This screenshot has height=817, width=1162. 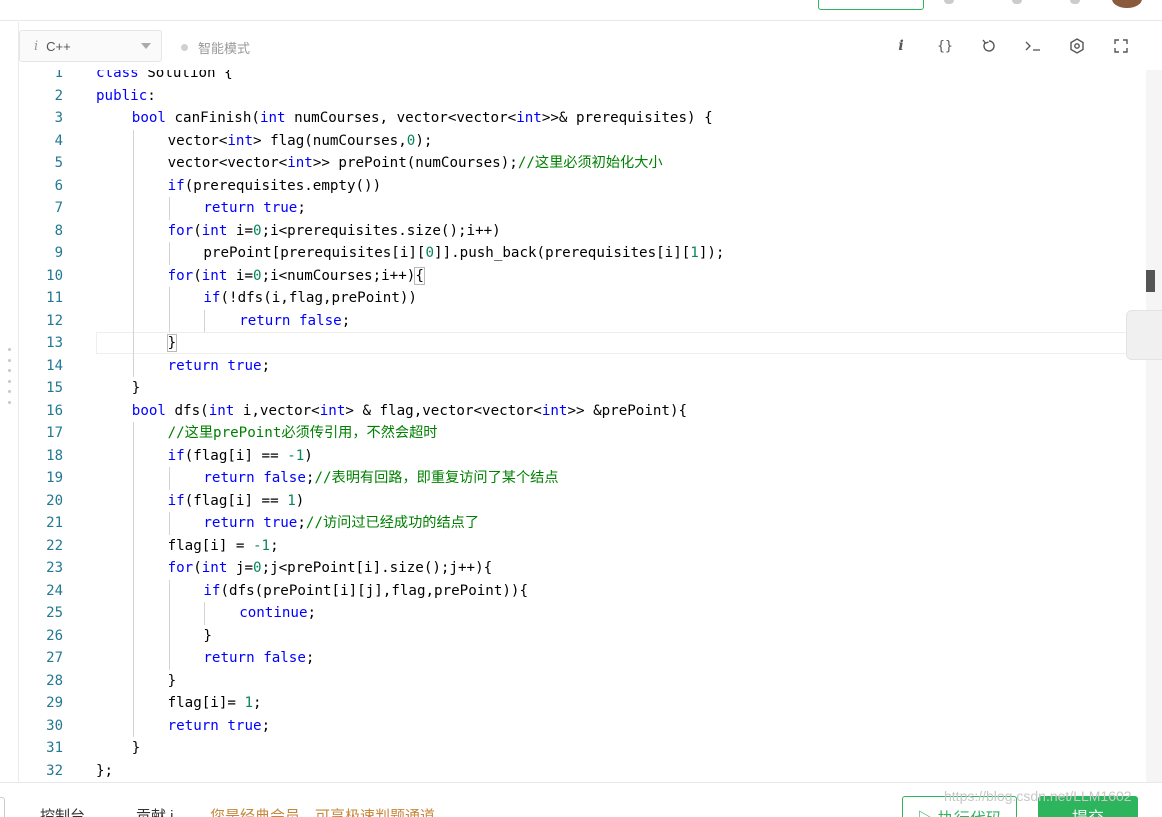 I want to click on code-token: ;j<prePoint[i].size();j++){, so click(x=377, y=568).